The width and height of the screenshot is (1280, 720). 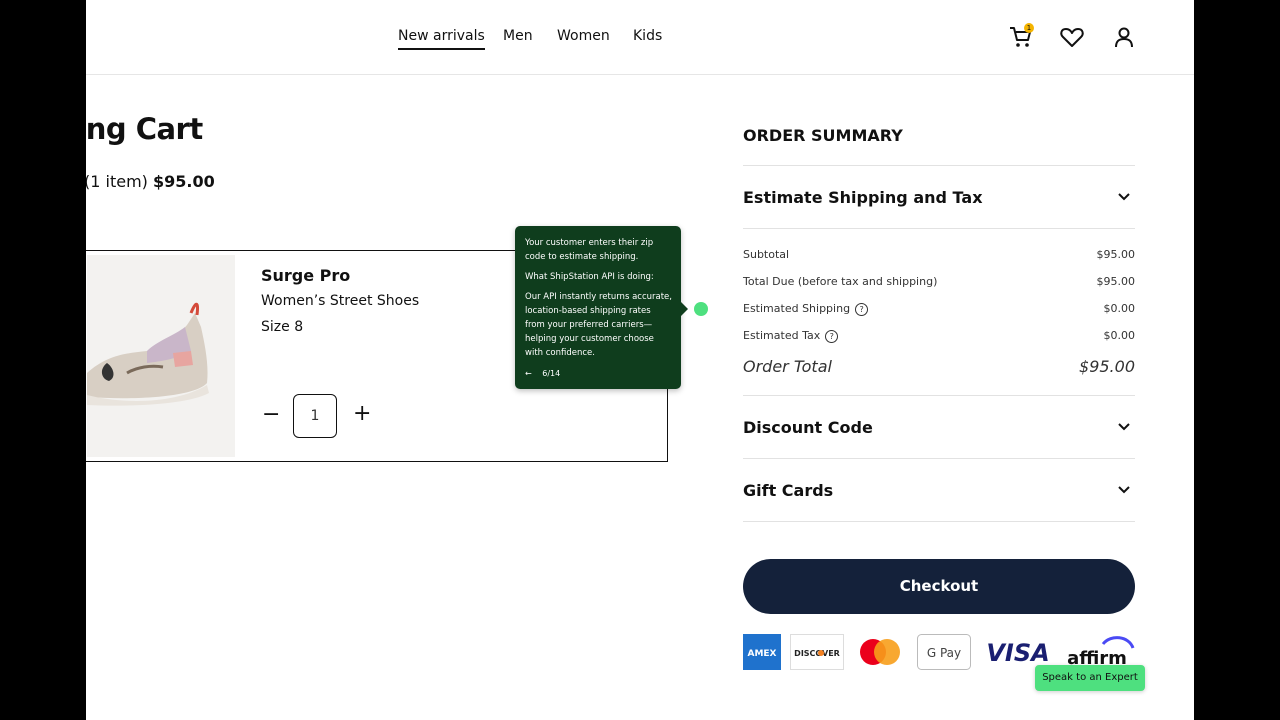 I want to click on nav-kids: Kids, so click(x=647, y=36).